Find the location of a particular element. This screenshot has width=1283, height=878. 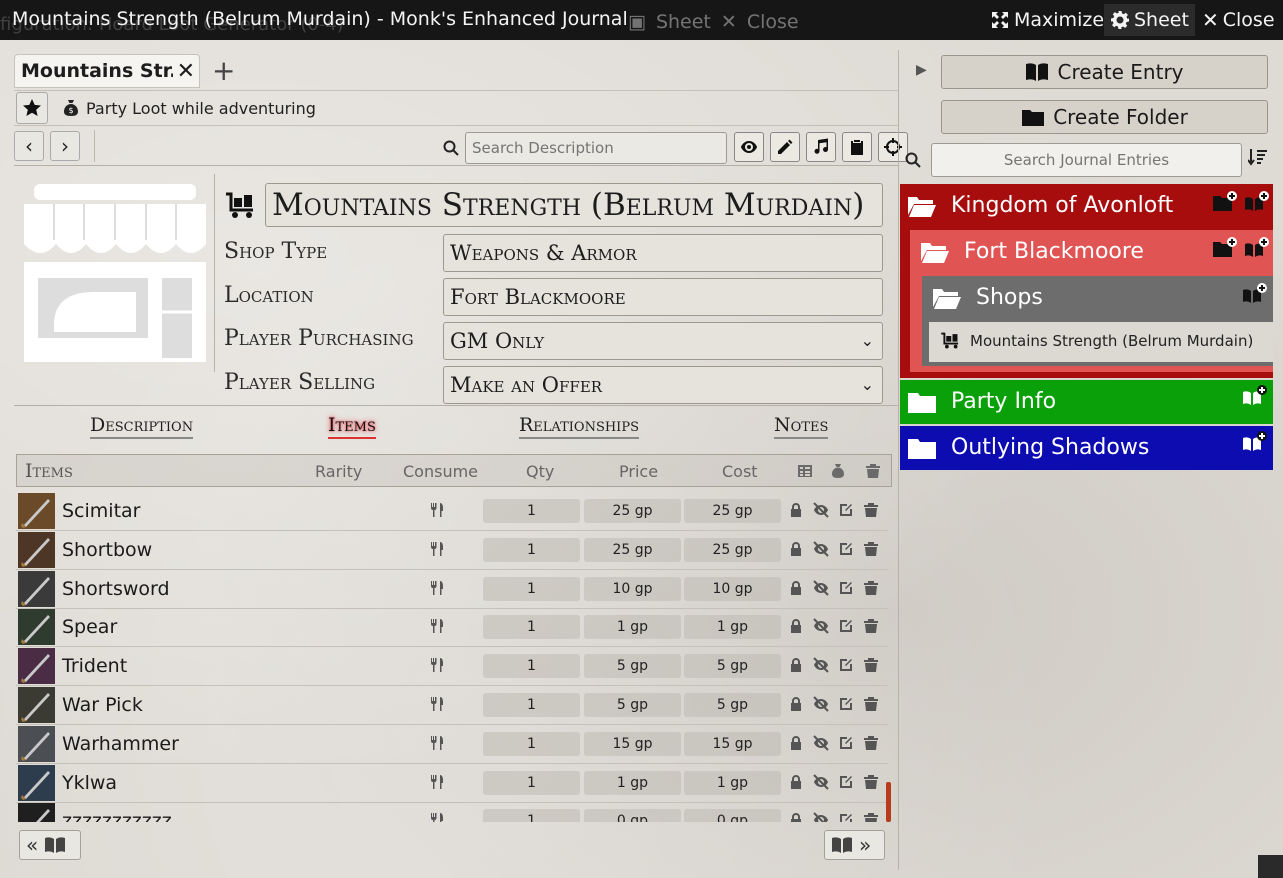

create-folder-button: Create Folder is located at coordinates (1104, 117).